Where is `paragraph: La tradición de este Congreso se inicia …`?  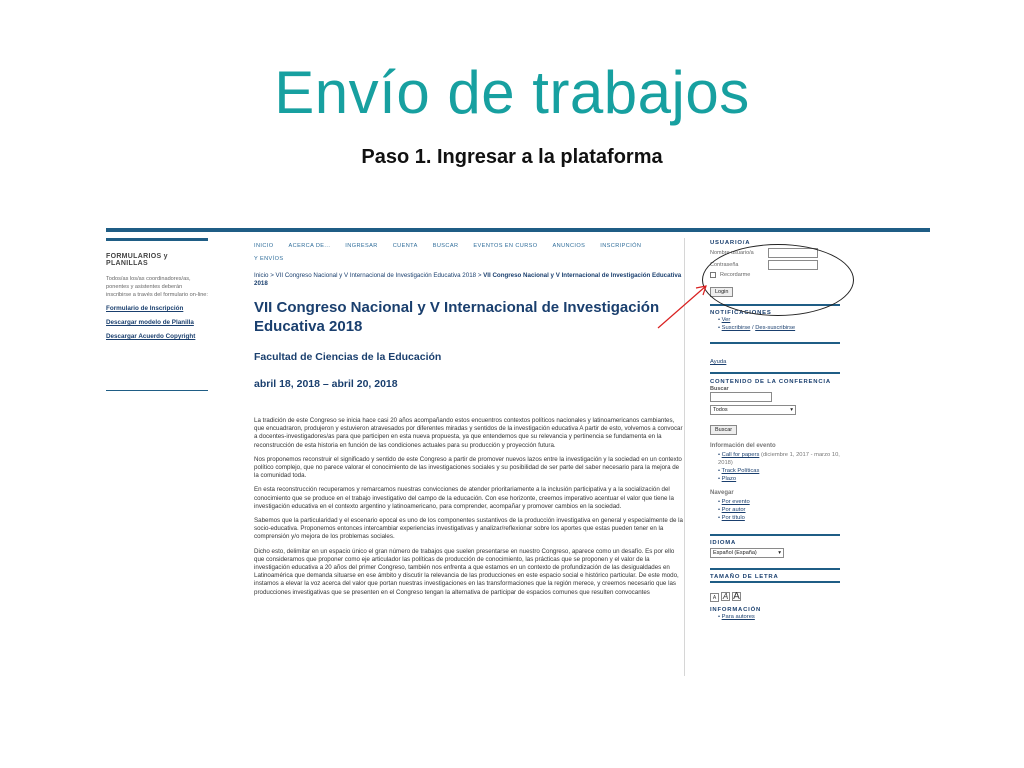 paragraph: La tradición de este Congreso se inicia … is located at coordinates (468, 433).